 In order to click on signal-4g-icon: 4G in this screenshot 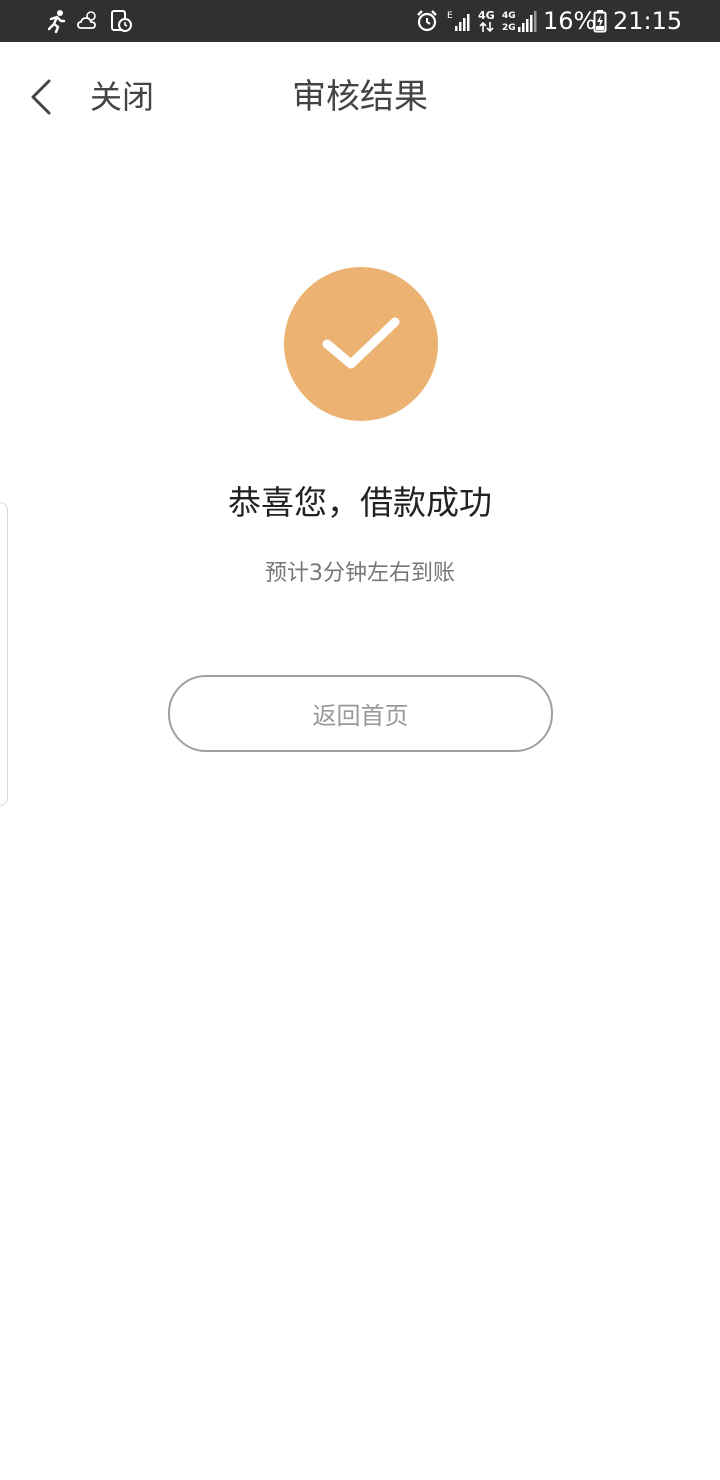, I will do `click(487, 21)`.